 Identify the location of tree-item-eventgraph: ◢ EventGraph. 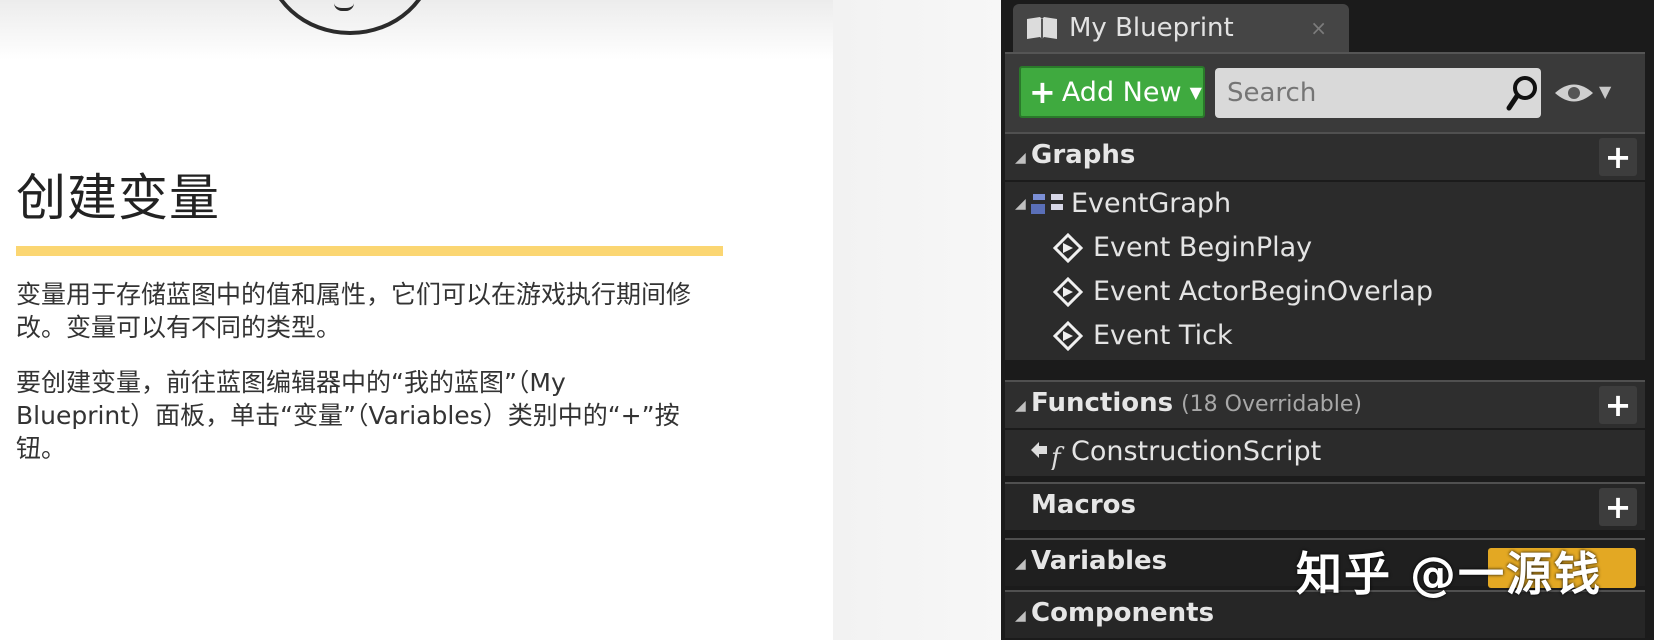
(1325, 204).